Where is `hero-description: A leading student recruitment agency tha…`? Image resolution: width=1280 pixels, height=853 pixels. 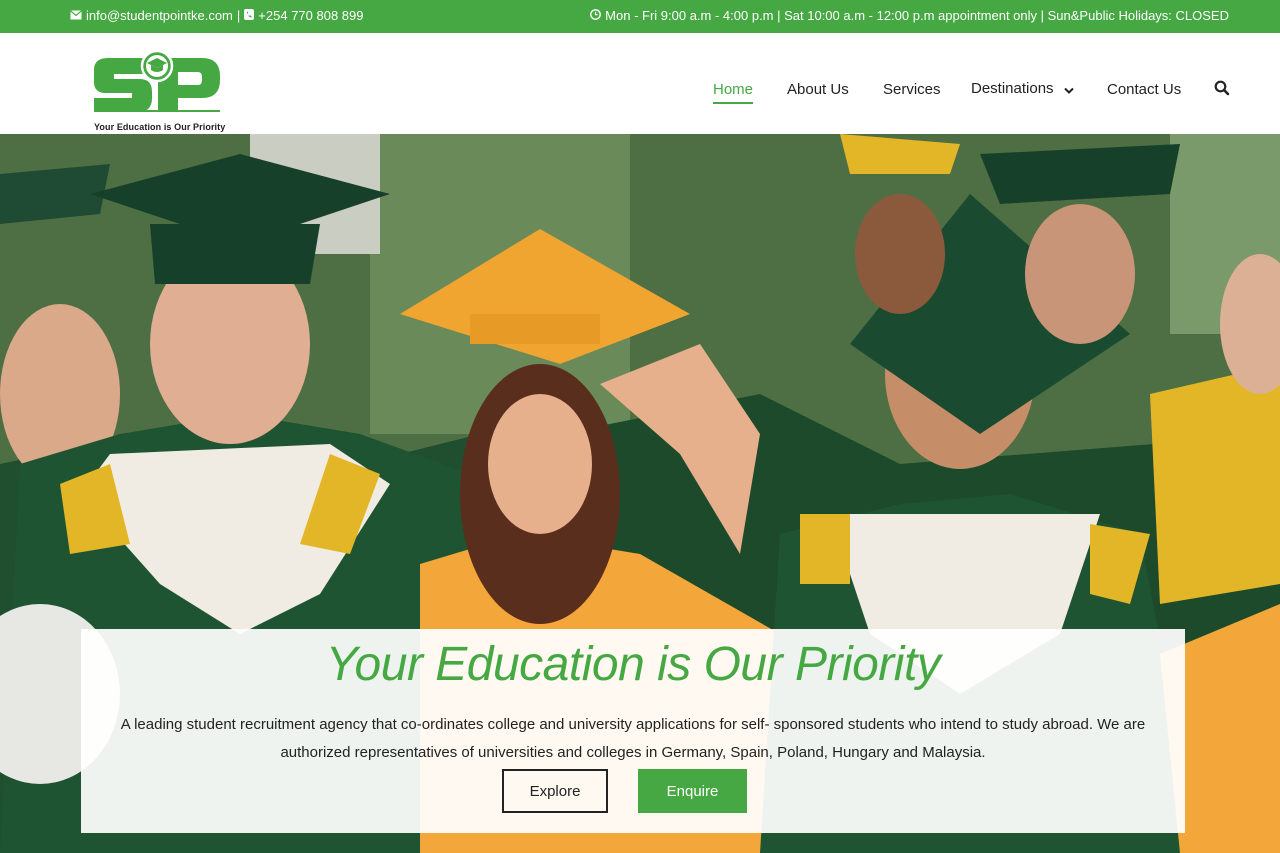 hero-description: A leading student recruitment agency tha… is located at coordinates (633, 738).